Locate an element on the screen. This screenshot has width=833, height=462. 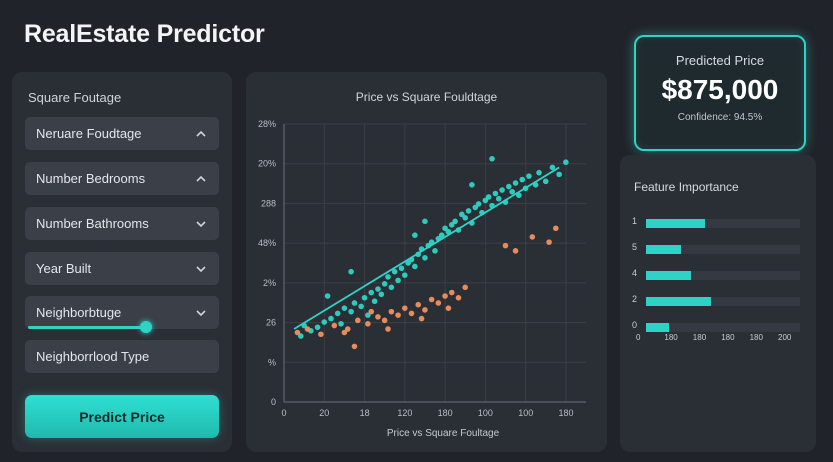
square-footage-select: Neruare Foudtage is located at coordinates (122, 133).